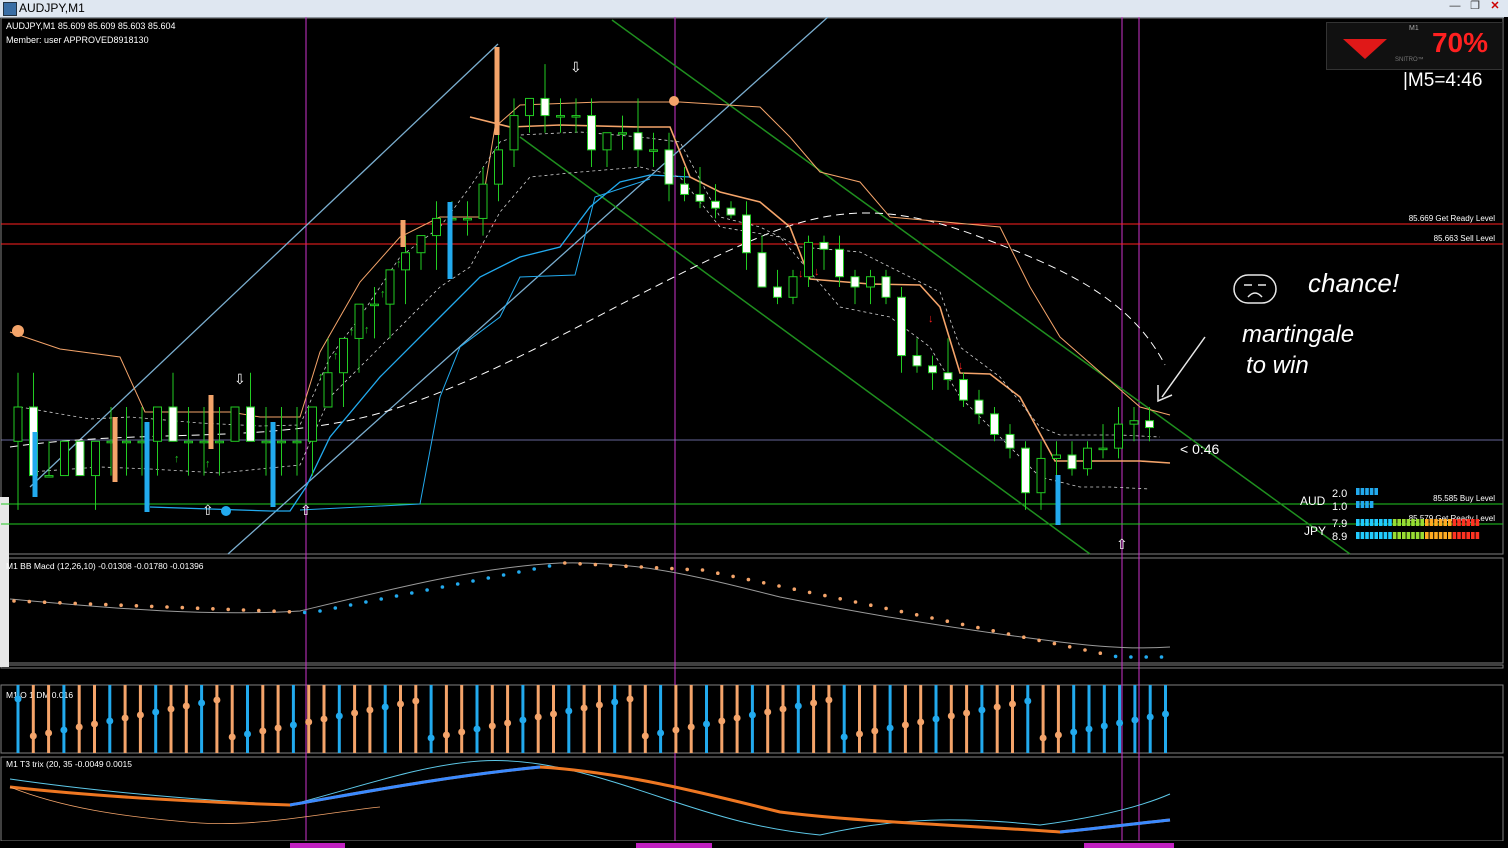 This screenshot has height=848, width=1508. I want to click on oscillator-bars, so click(591, 719).